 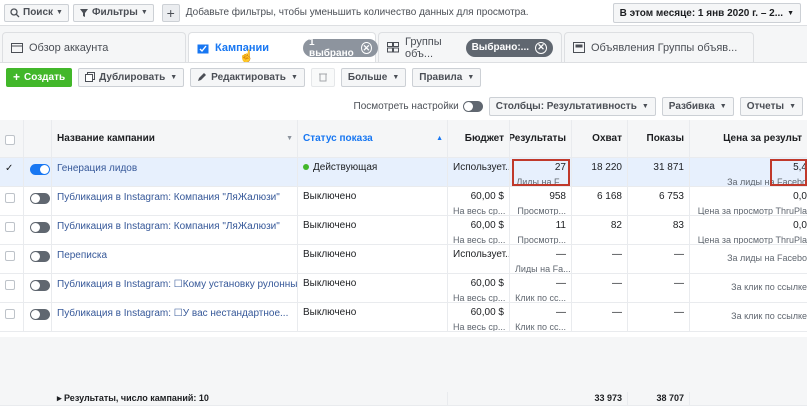 What do you see at coordinates (561, 254) in the screenshot?
I see `results-value: —` at bounding box center [561, 254].